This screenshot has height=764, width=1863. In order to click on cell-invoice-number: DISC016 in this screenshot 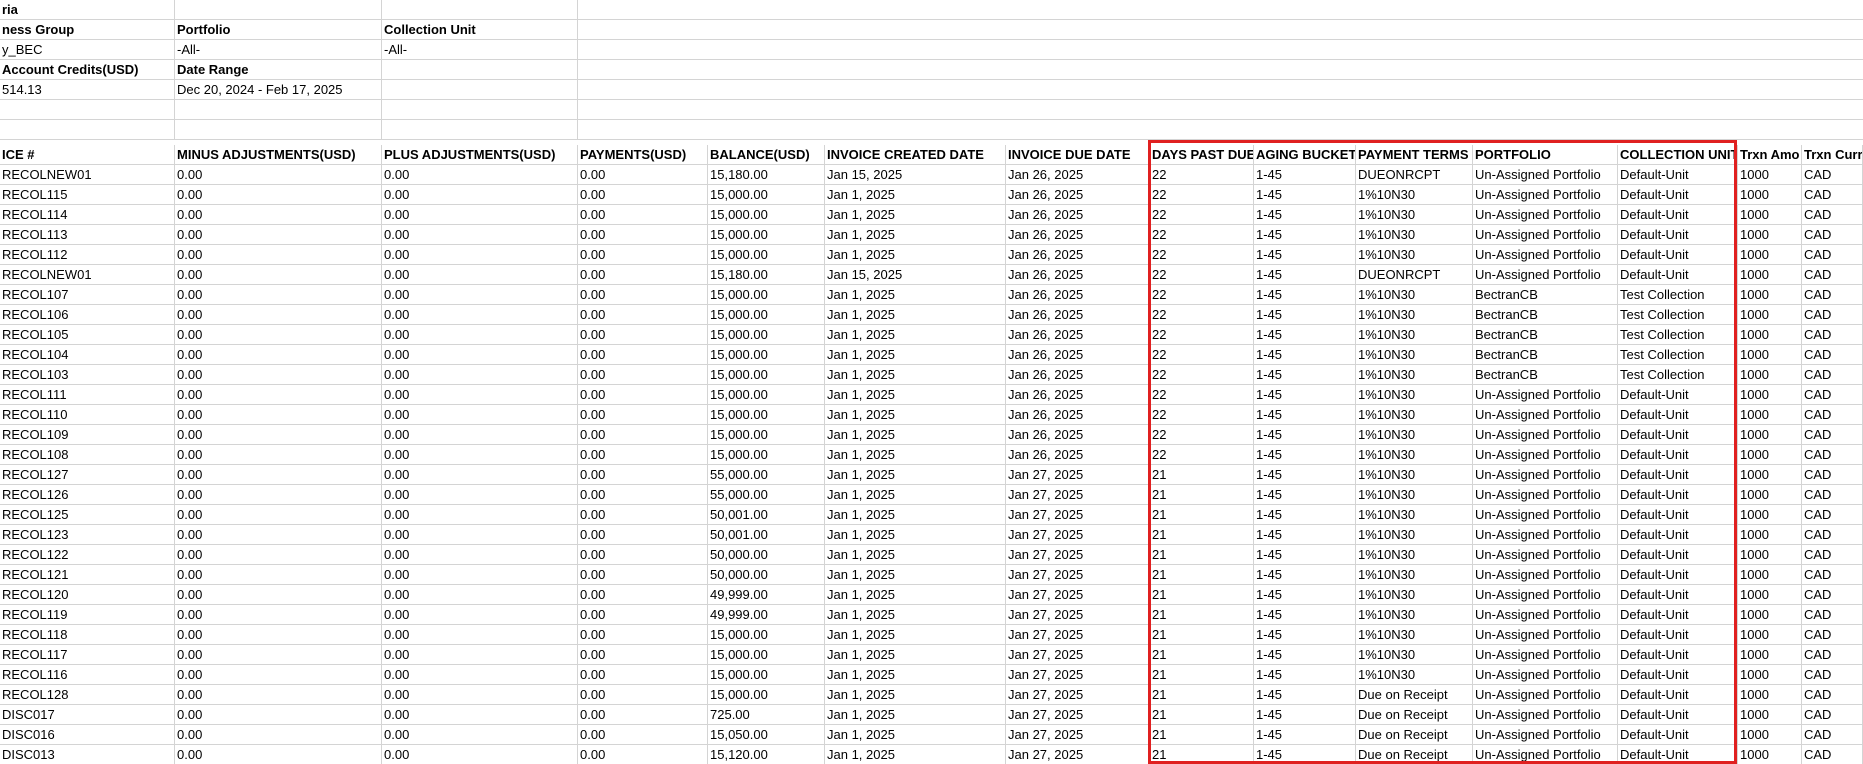, I will do `click(87, 734)`.